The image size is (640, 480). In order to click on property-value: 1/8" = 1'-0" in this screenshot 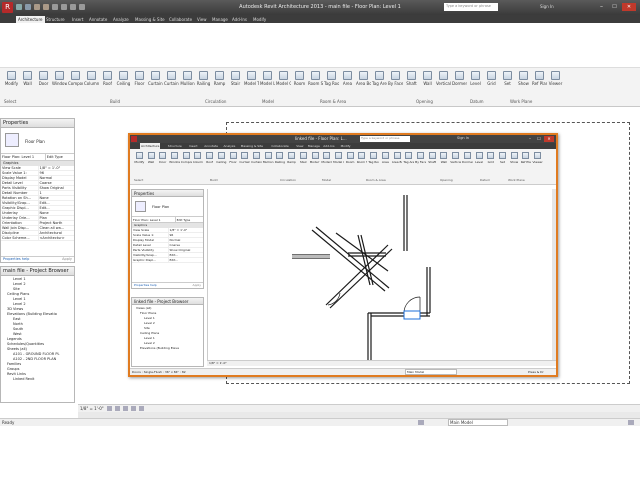, I will do `click(56, 168)`.